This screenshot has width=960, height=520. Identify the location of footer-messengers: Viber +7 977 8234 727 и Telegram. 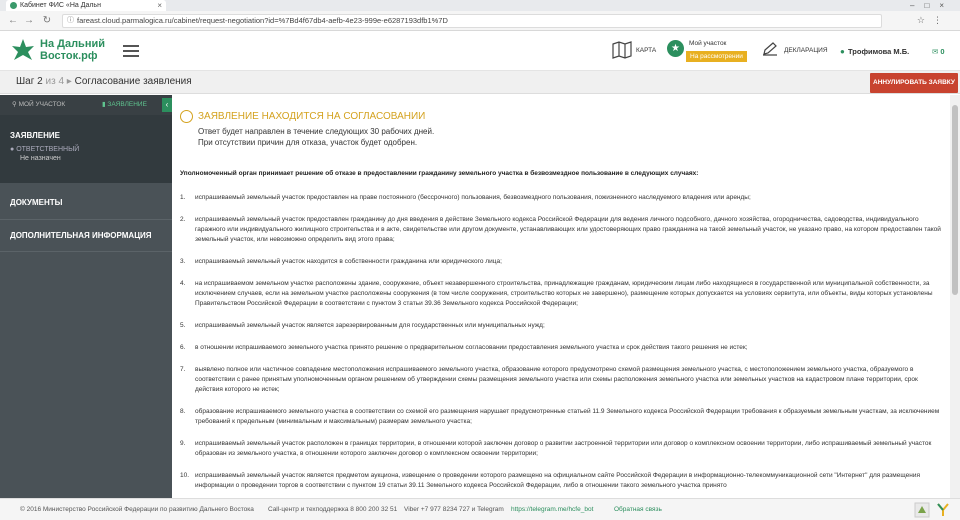
(454, 509).